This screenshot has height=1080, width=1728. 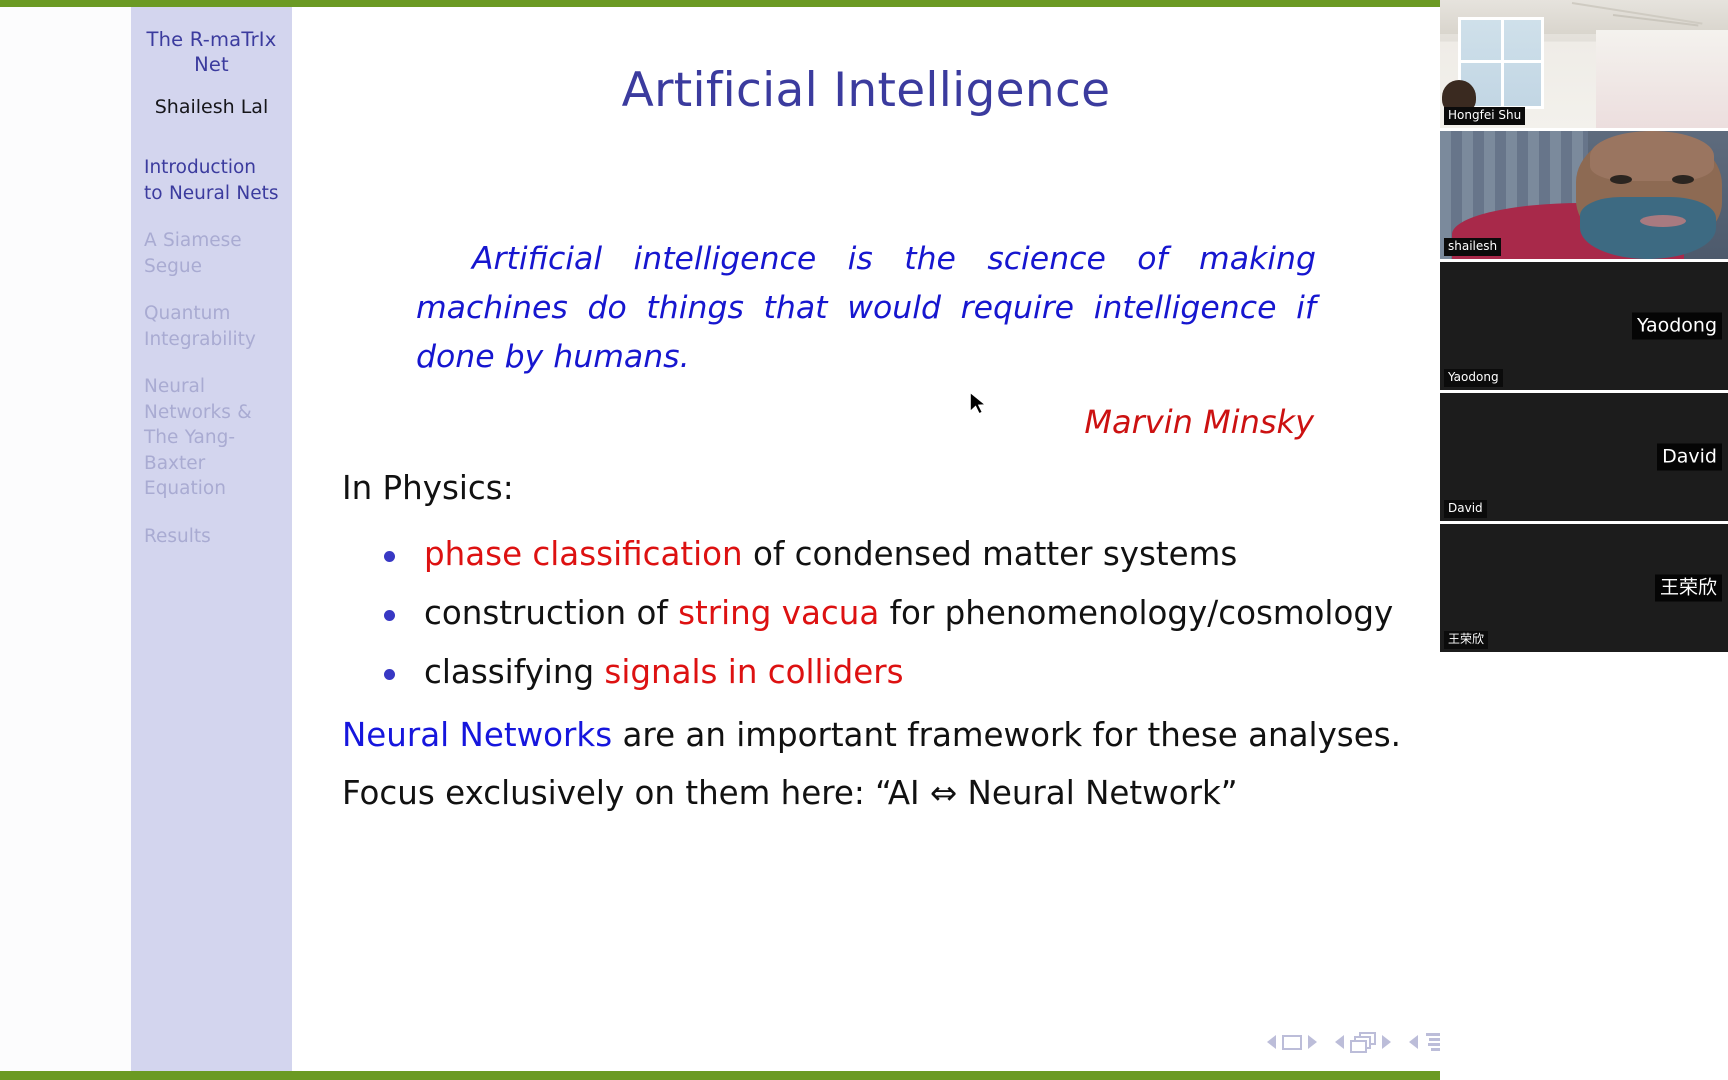 What do you see at coordinates (754, 672) in the screenshot?
I see `bullet-highlight: signals in colliders` at bounding box center [754, 672].